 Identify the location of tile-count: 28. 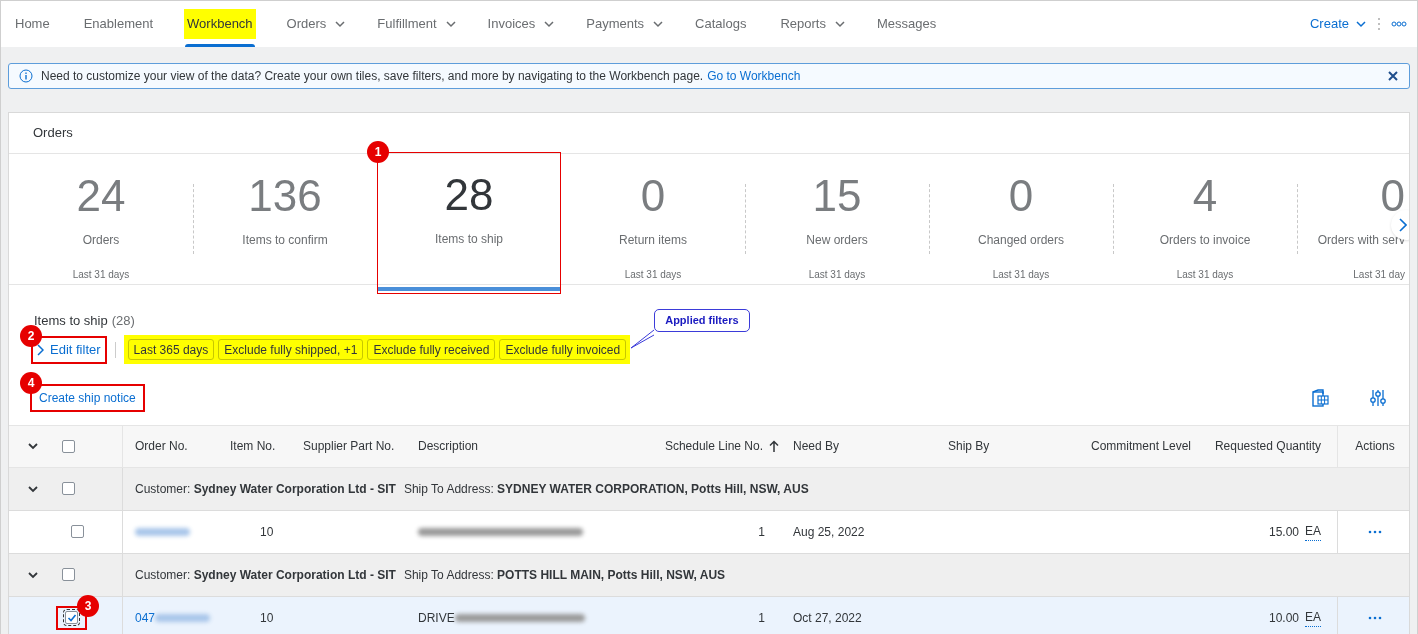
(469, 195).